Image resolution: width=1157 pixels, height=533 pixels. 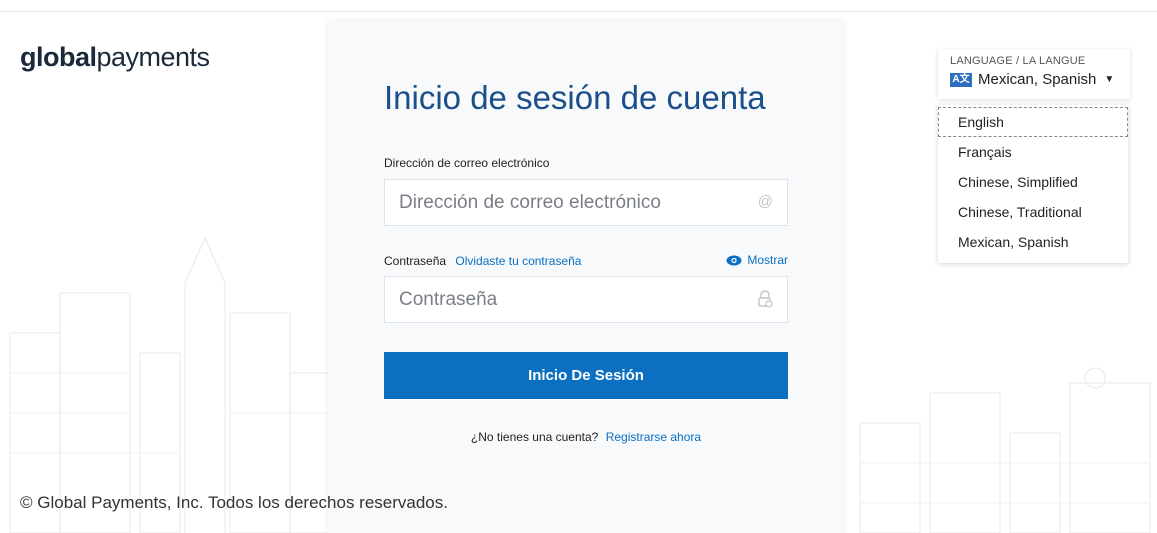 I want to click on logo-bold-text: global, so click(x=58, y=57).